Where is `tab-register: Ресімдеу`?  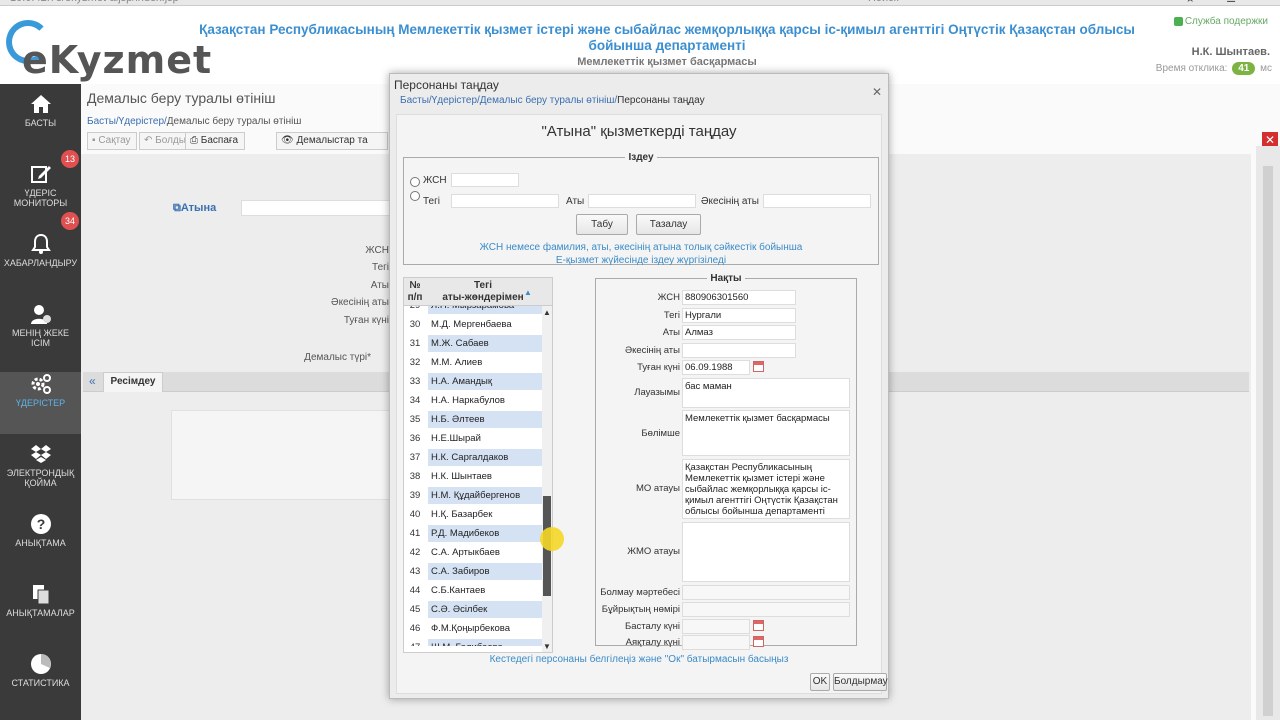
tab-register: Ресімдеу is located at coordinates (133, 382).